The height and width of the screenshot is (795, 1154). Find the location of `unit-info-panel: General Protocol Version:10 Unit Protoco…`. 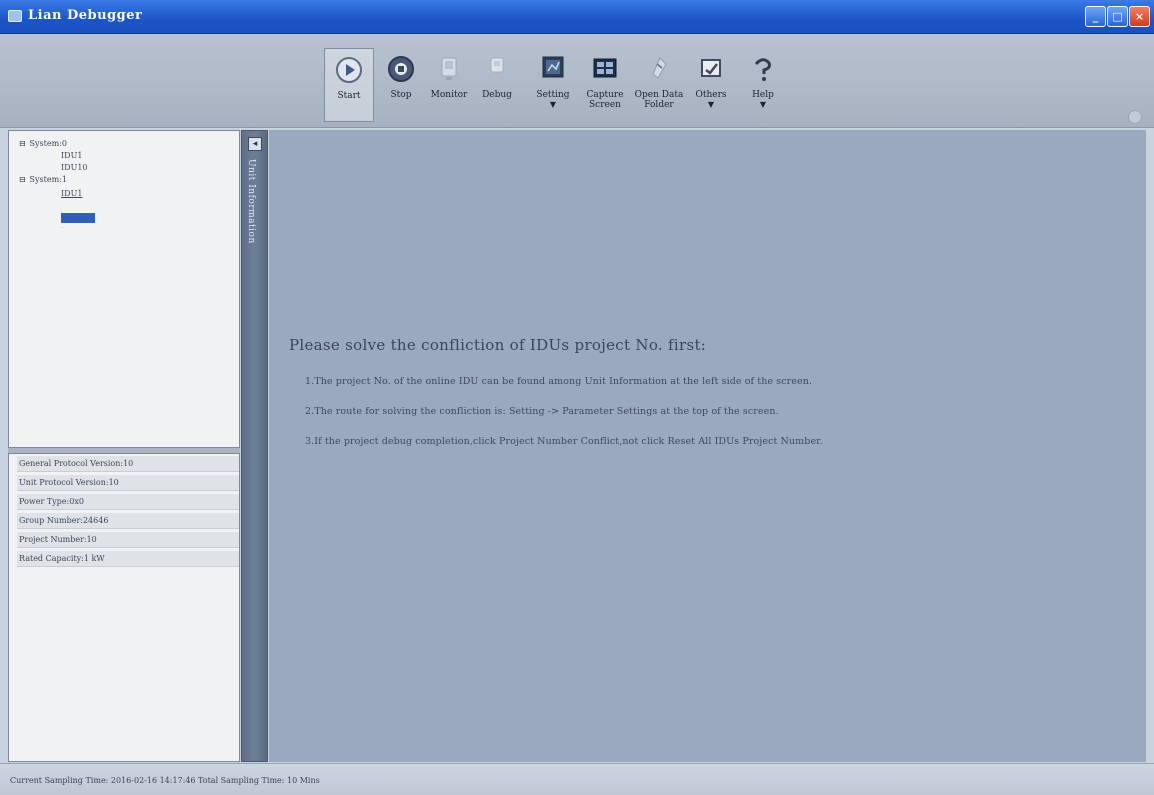

unit-info-panel: General Protocol Version:10 Unit Protoco… is located at coordinates (124, 607).